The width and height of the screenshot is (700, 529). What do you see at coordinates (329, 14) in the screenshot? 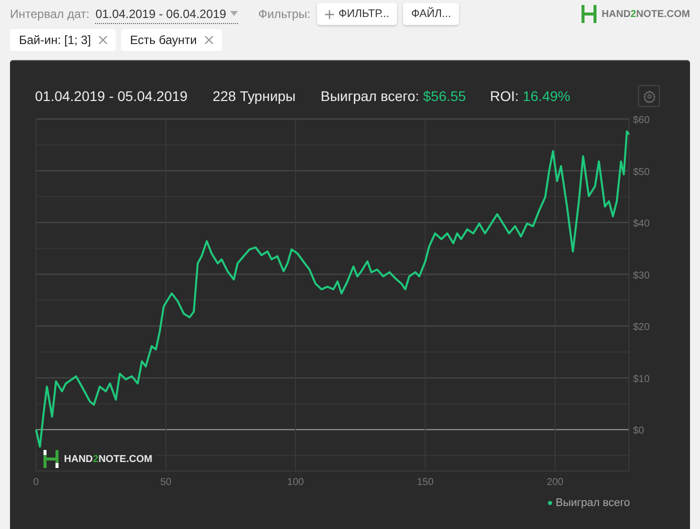
I see `plus-icon` at bounding box center [329, 14].